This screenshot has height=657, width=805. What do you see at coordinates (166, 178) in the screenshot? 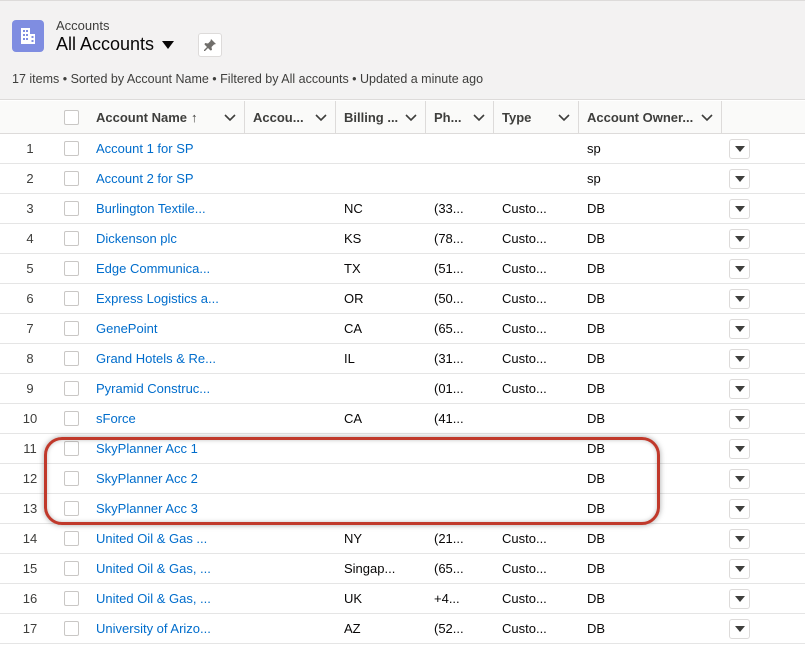
I see `account-name-link: Account 2 for SP` at bounding box center [166, 178].